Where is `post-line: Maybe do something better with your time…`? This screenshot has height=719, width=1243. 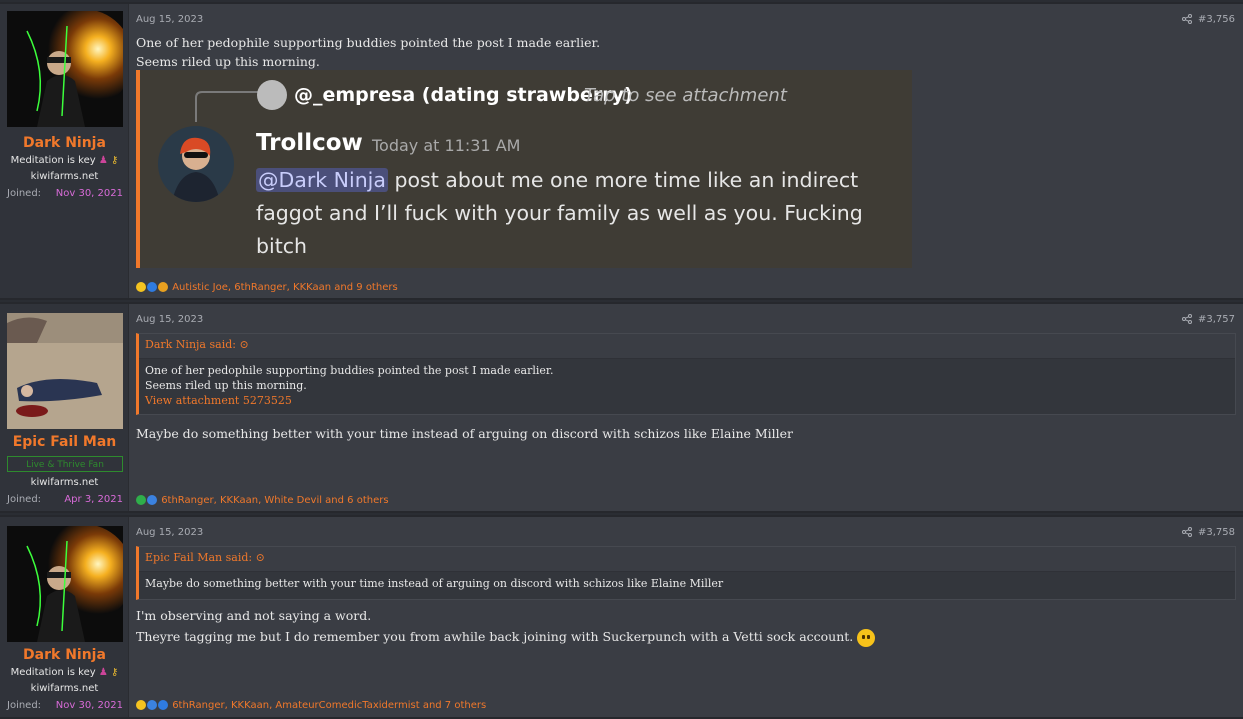 post-line: Maybe do something better with your time… is located at coordinates (465, 433).